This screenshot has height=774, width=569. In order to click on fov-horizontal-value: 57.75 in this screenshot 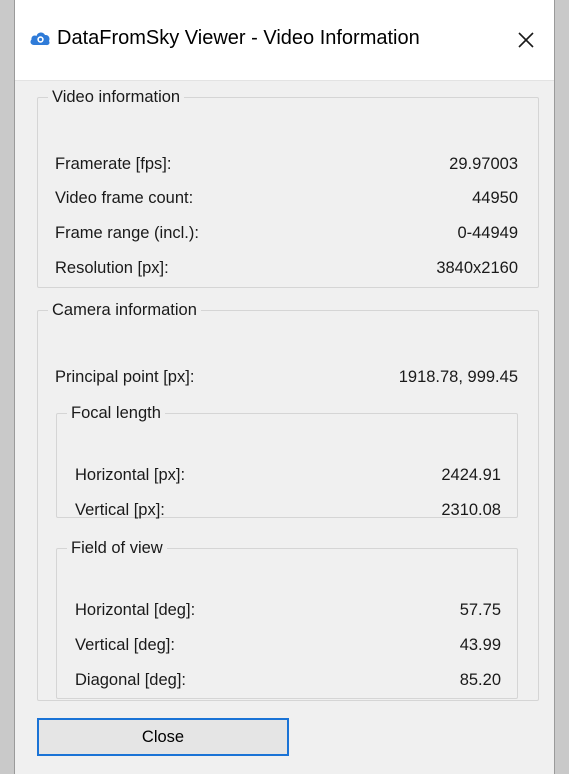, I will do `click(480, 610)`.